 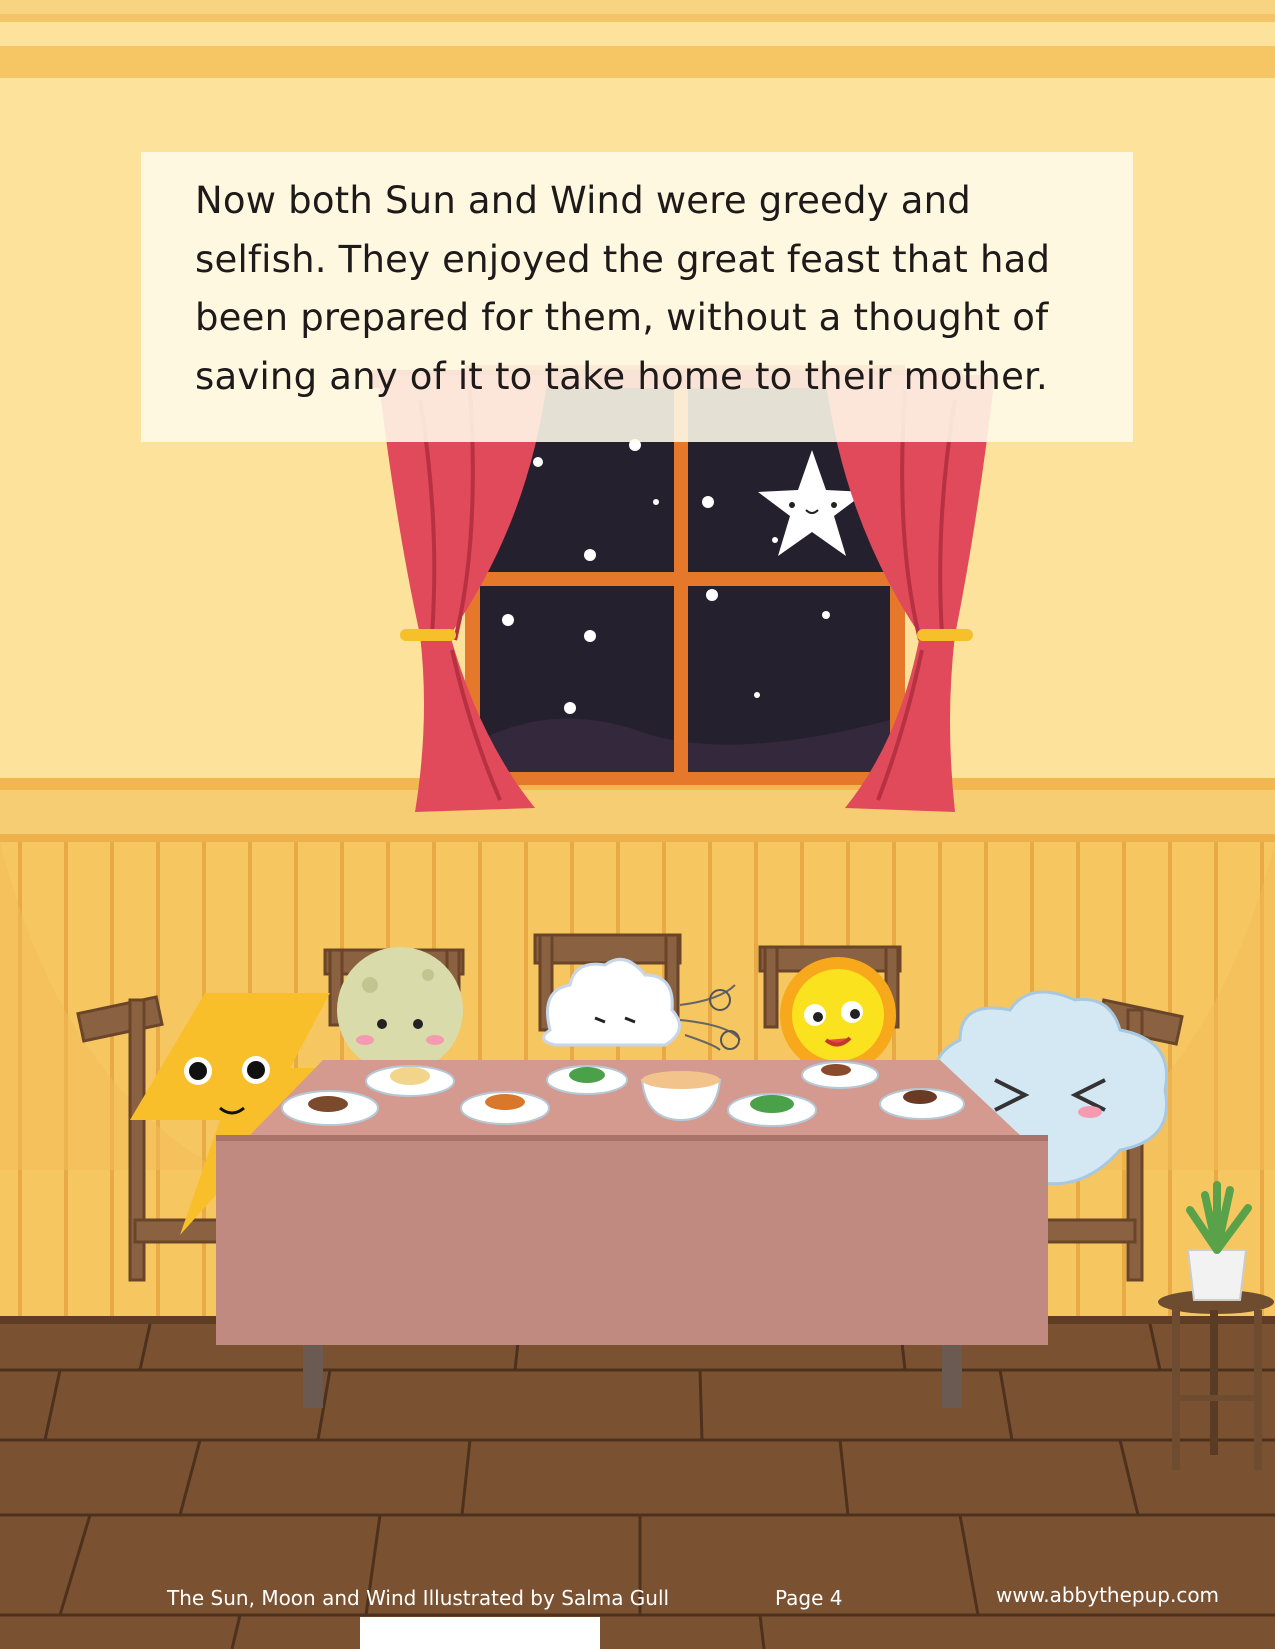 What do you see at coordinates (1107, 1595) in the screenshot?
I see `website-link: www.abbythepup.com` at bounding box center [1107, 1595].